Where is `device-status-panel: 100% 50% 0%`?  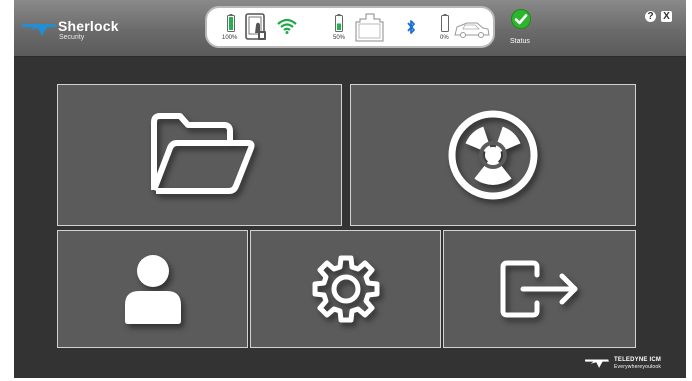 device-status-panel: 100% 50% 0% is located at coordinates (350, 27).